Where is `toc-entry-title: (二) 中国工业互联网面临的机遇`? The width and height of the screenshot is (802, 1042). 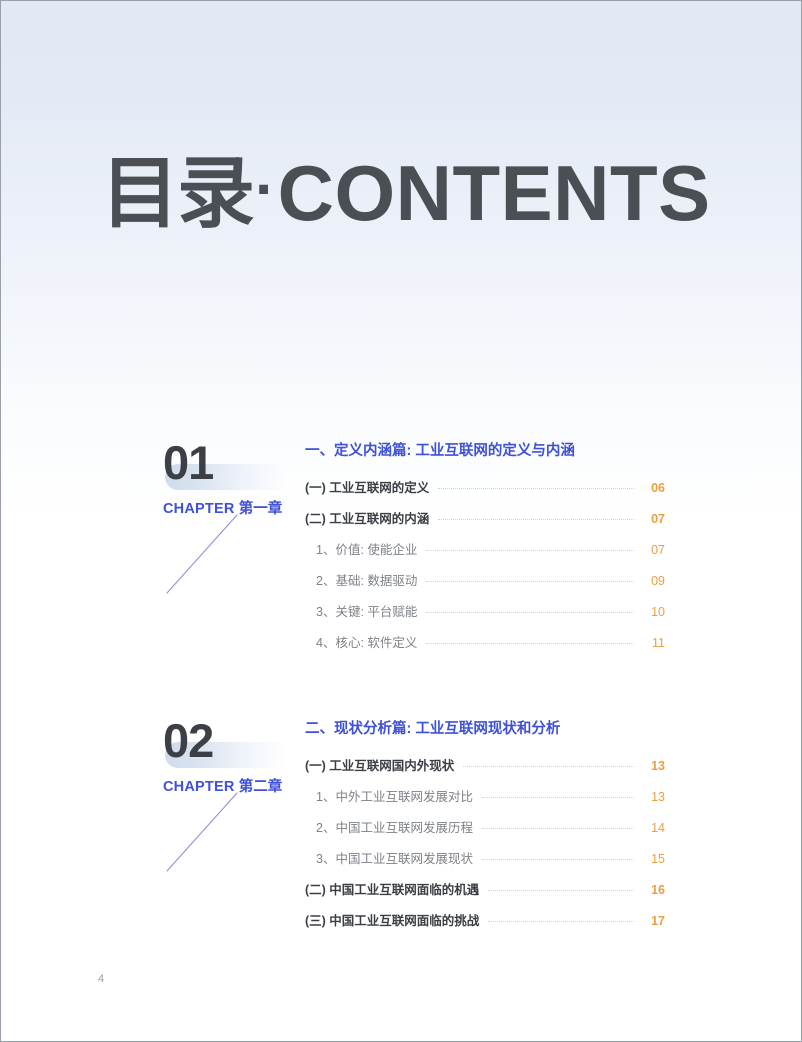 toc-entry-title: (二) 中国工业互联网面临的机遇 is located at coordinates (392, 890).